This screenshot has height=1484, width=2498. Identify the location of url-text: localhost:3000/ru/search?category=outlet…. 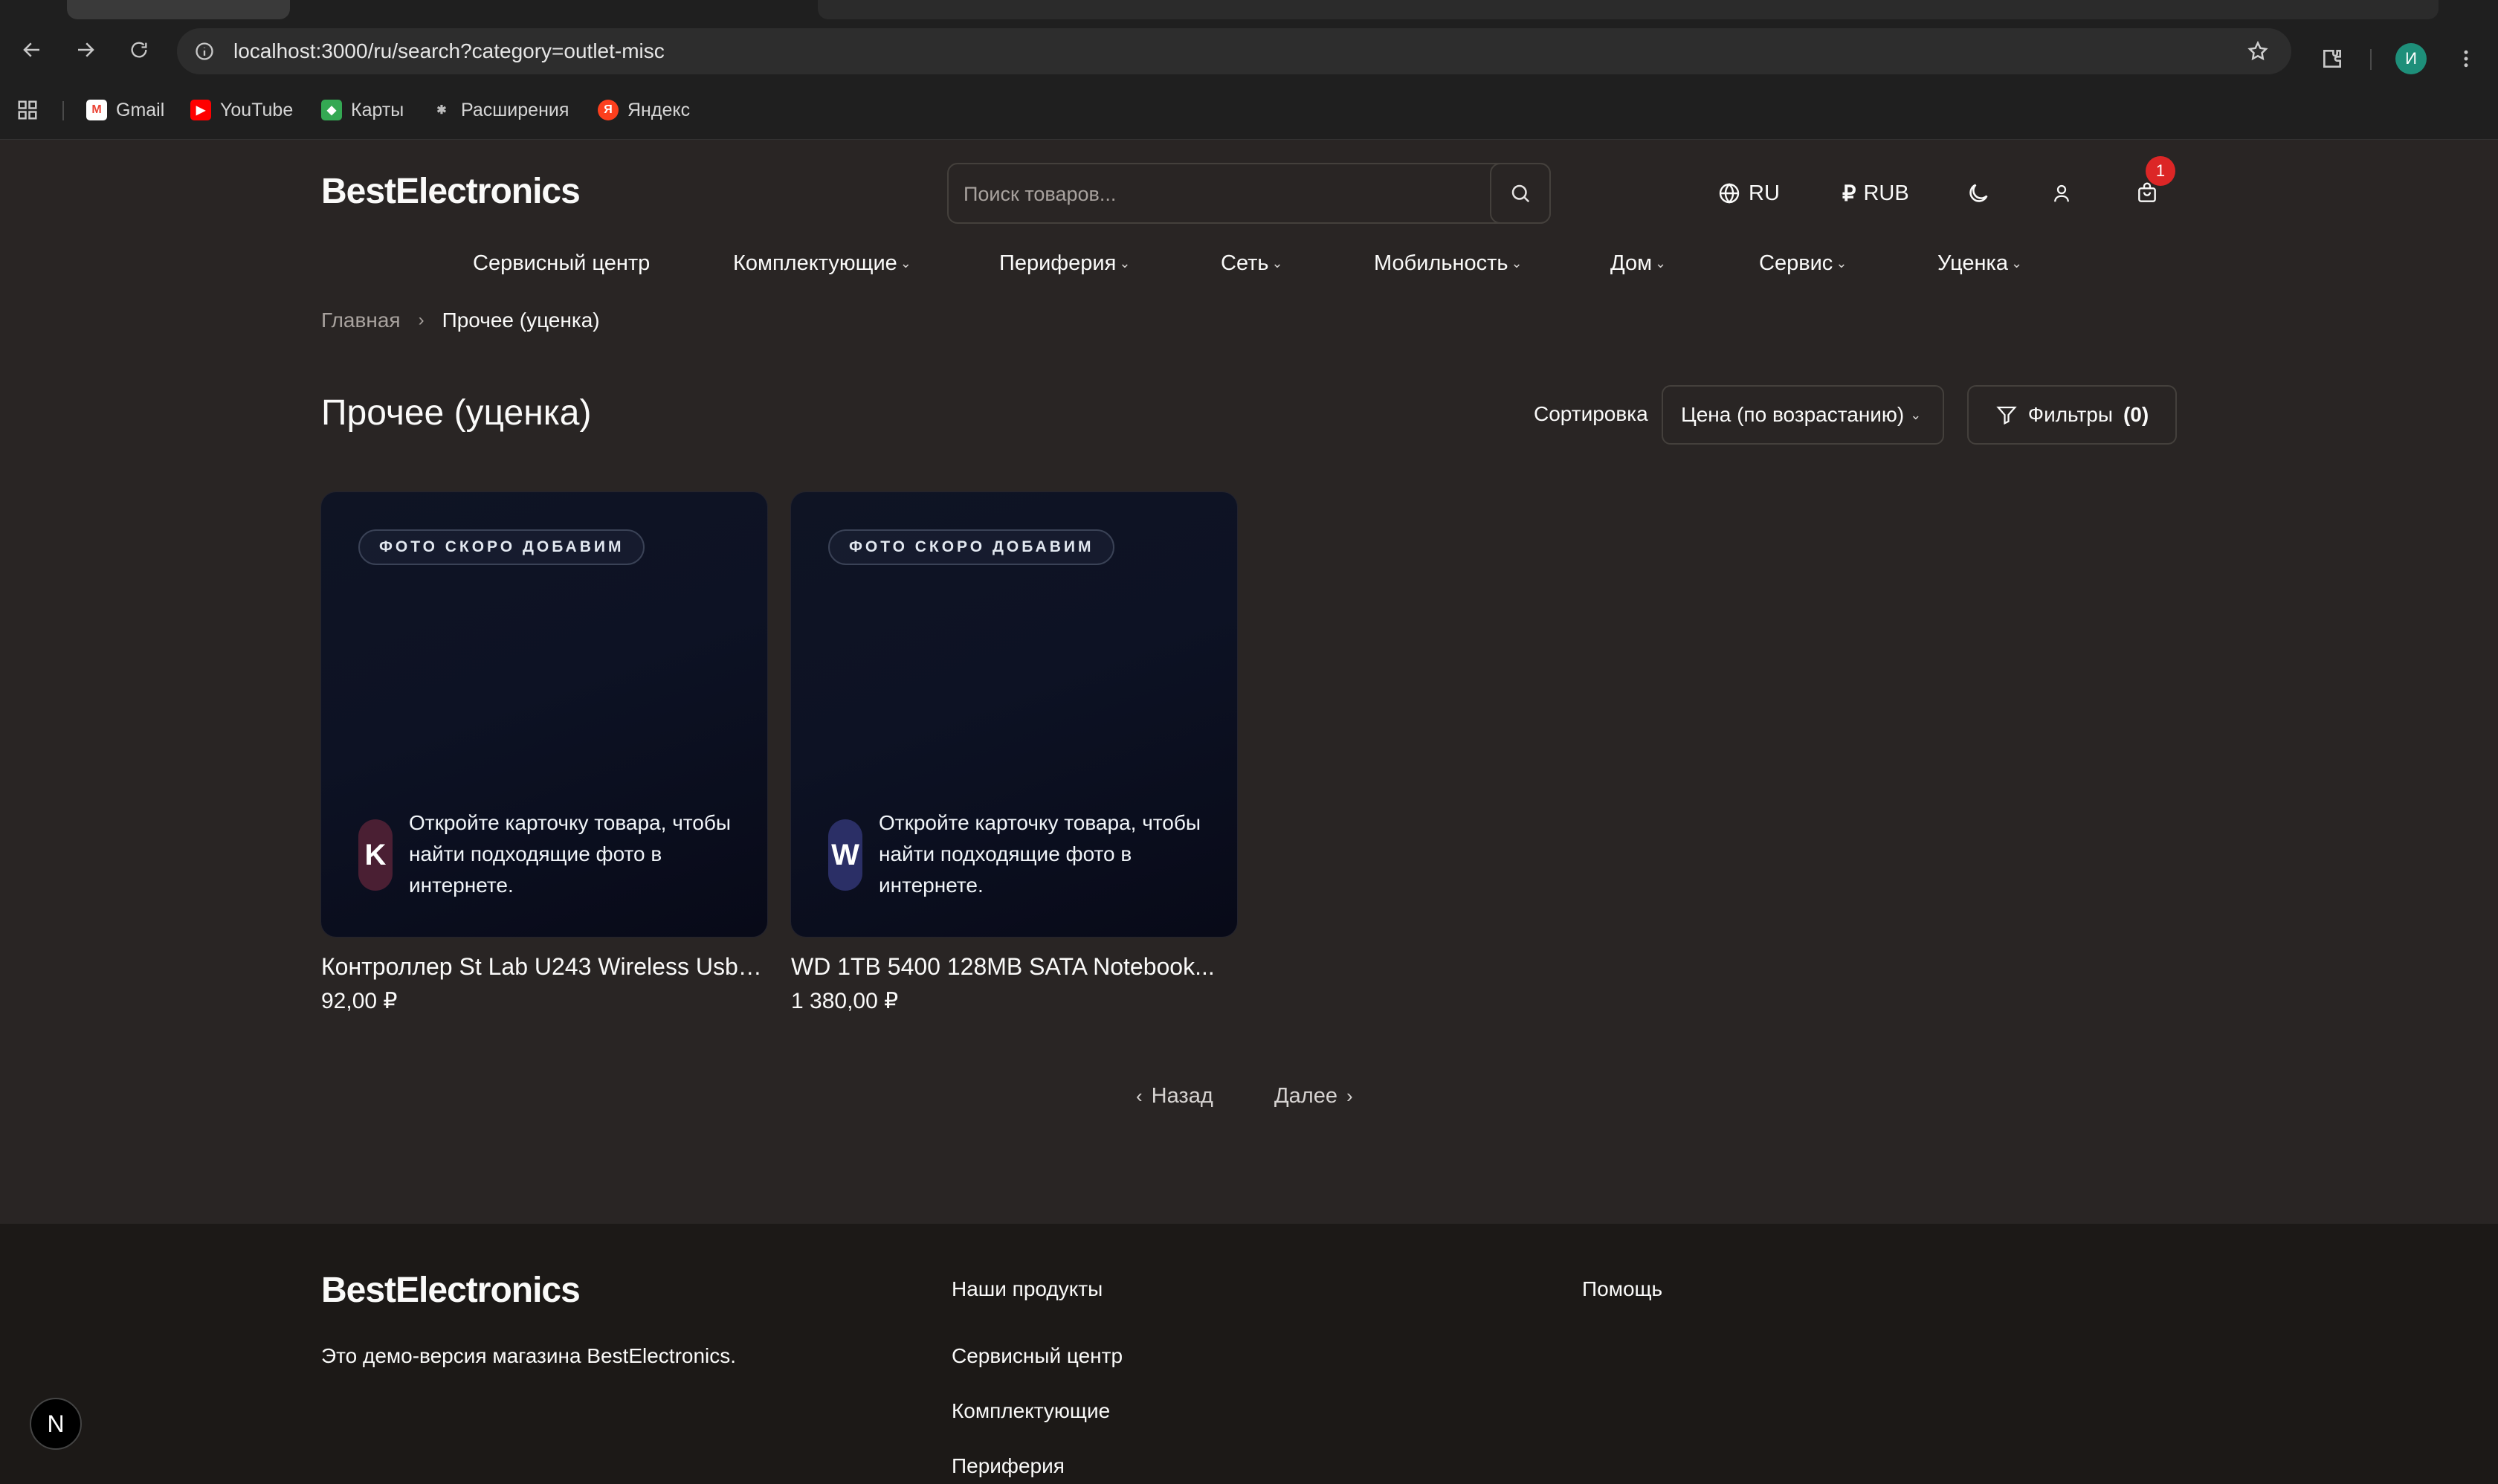
(449, 51).